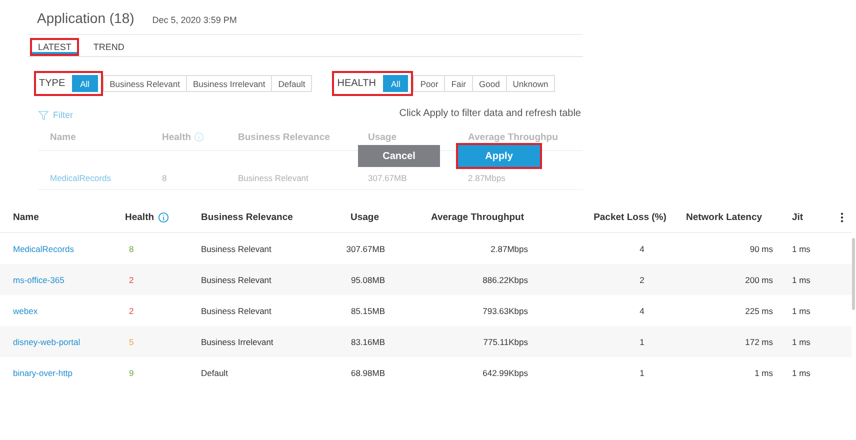 Image resolution: width=856 pixels, height=440 pixels. What do you see at coordinates (237, 341) in the screenshot?
I see `relevance-cell-text: Business Irrelevant` at bounding box center [237, 341].